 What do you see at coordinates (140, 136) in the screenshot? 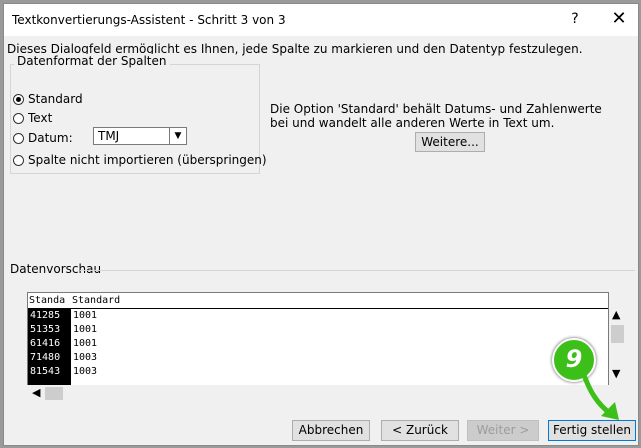
I see `date-format-select: TMJ ▼` at bounding box center [140, 136].